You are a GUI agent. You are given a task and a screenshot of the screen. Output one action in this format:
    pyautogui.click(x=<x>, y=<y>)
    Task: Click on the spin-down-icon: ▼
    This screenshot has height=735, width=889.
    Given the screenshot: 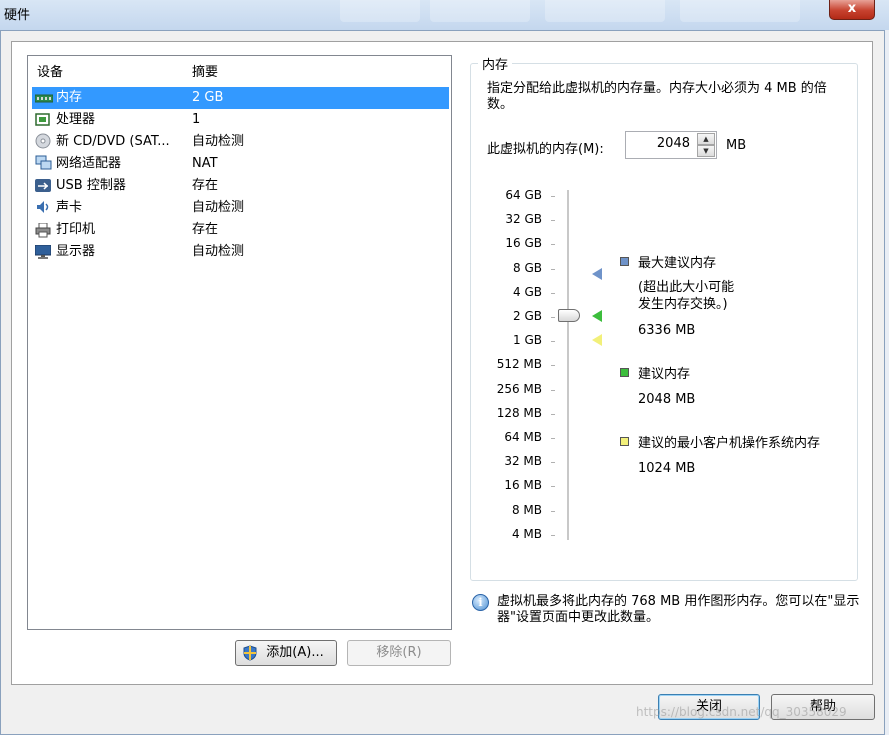 What is the action you would take?
    pyautogui.click(x=706, y=151)
    